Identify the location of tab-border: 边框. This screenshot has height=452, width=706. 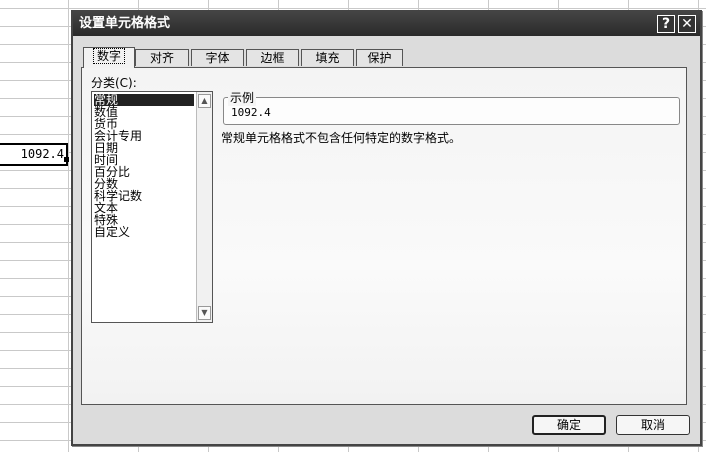
(272, 57).